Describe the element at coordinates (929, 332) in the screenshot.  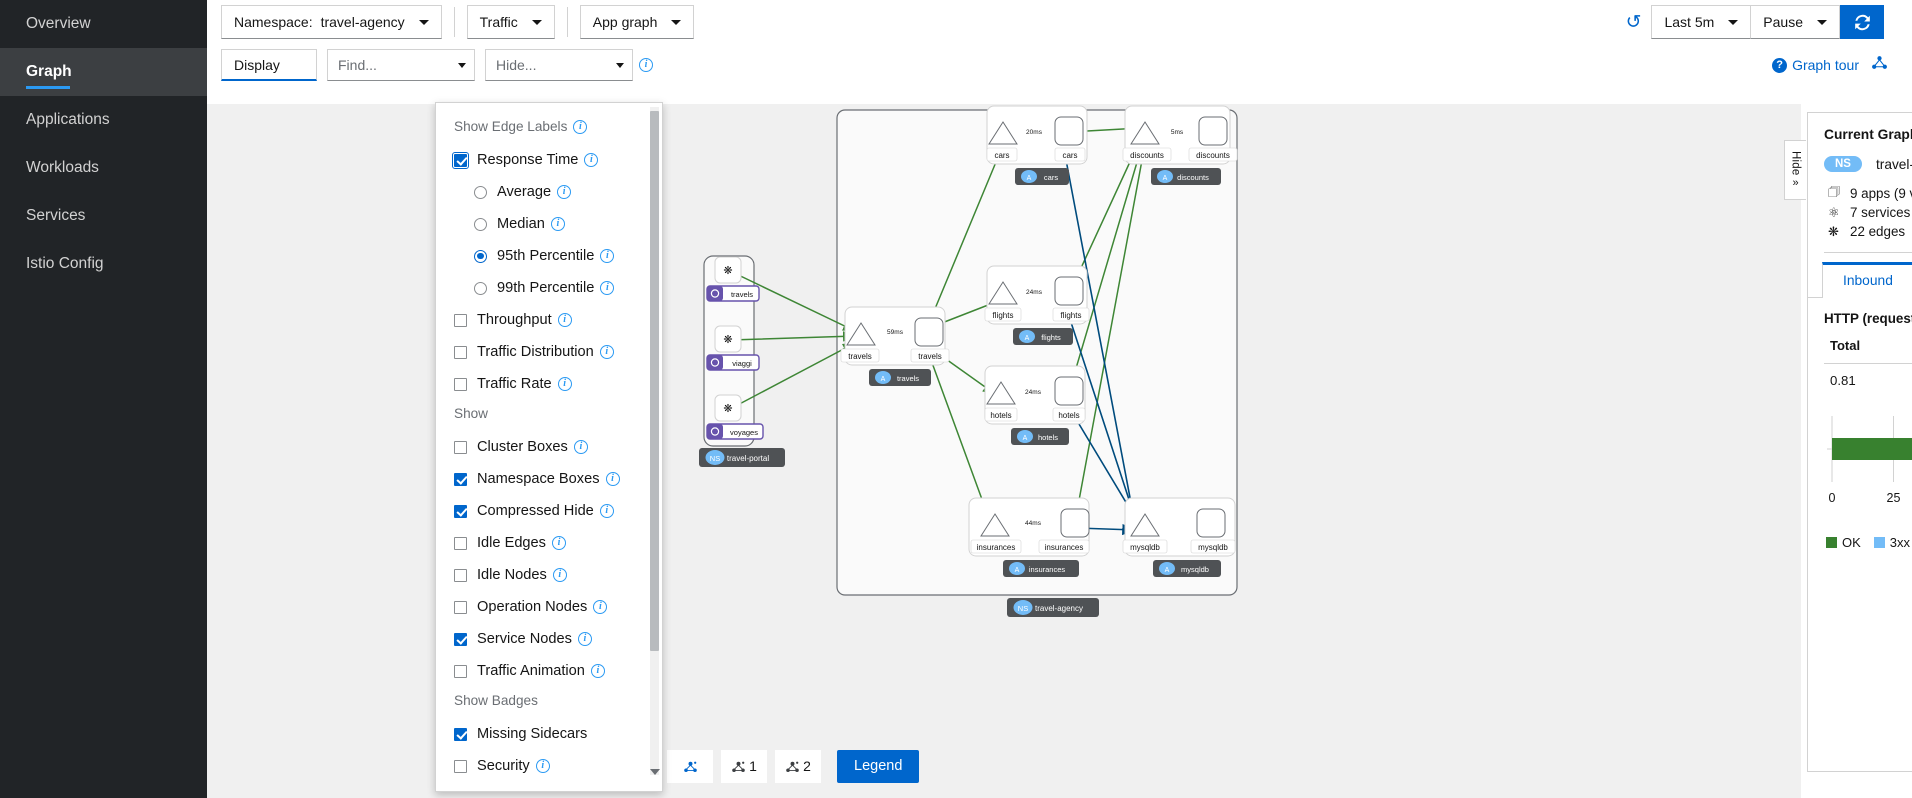
I see `workload-node-travels` at that location.